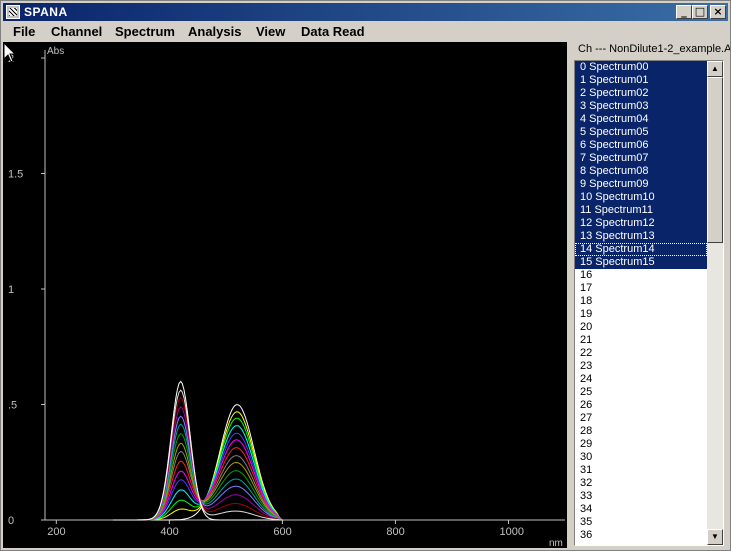 This screenshot has width=731, height=551. What do you see at coordinates (641, 184) in the screenshot?
I see `list-item: 9 Spectrum09` at bounding box center [641, 184].